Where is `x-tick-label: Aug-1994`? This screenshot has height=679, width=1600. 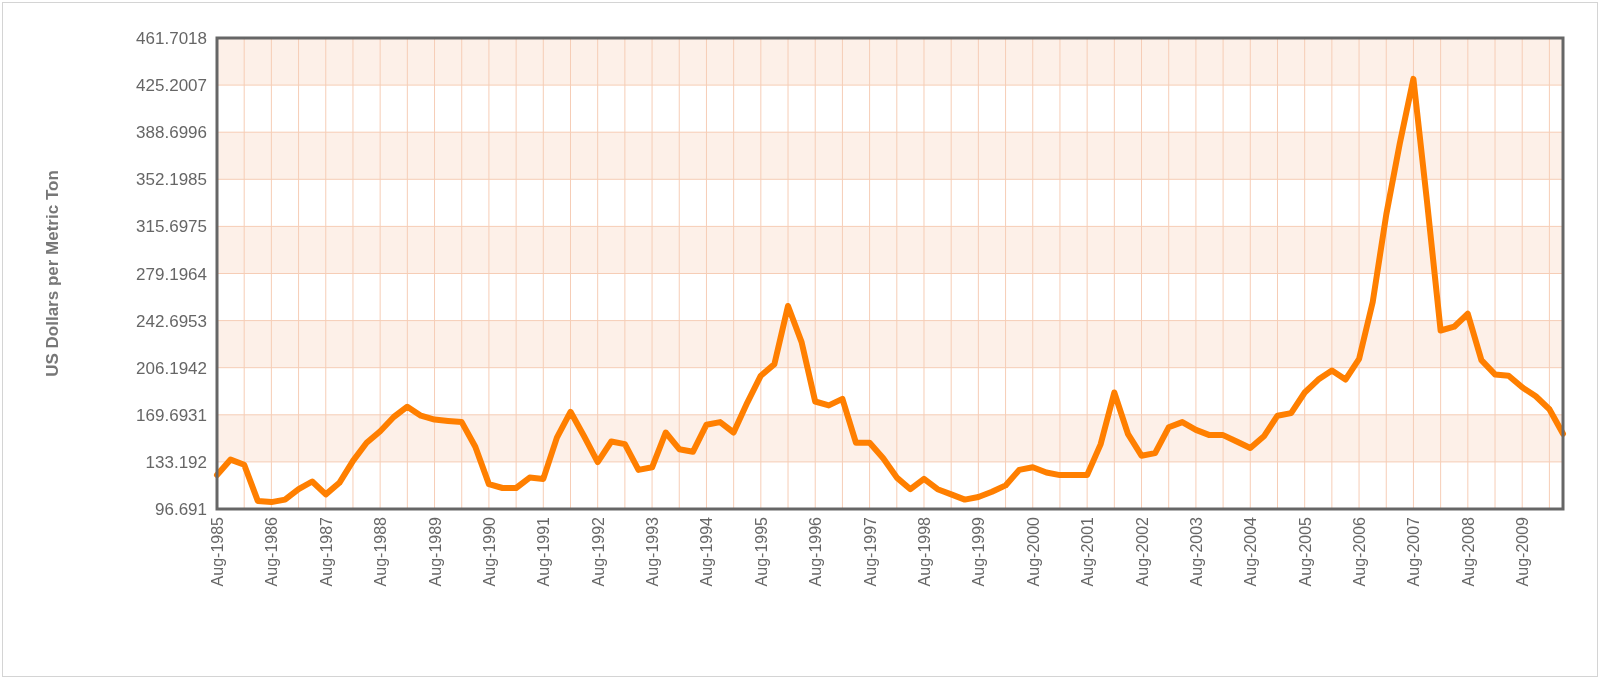 x-tick-label: Aug-1994 is located at coordinates (707, 552).